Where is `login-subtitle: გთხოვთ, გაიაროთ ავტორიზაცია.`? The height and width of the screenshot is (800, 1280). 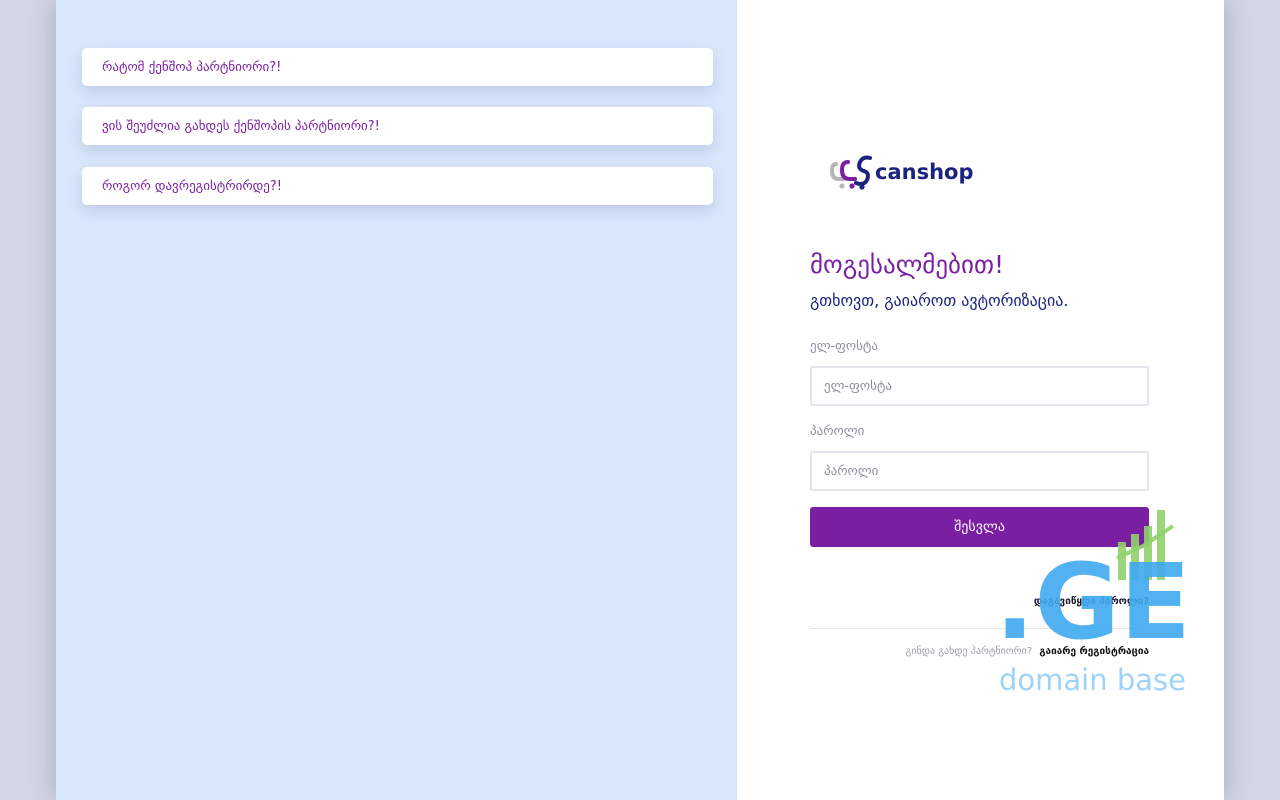
login-subtitle: გთხოვთ, გაიაროთ ავტორიზაცია. is located at coordinates (939, 300).